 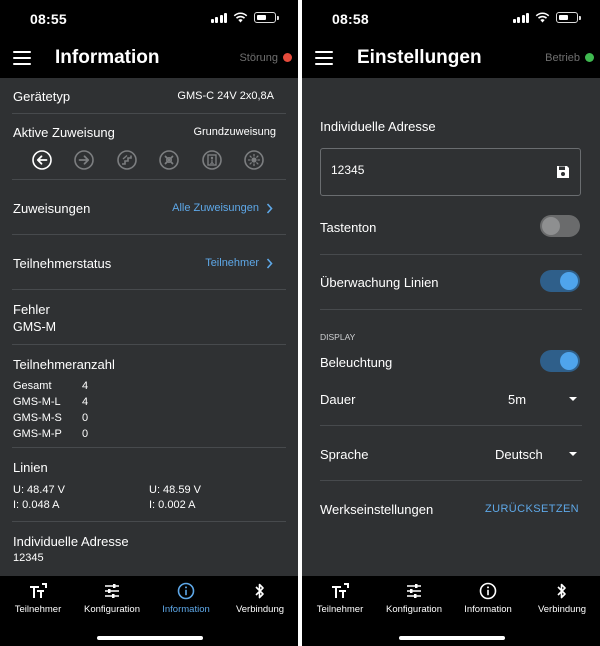 What do you see at coordinates (85, 434) in the screenshot?
I see `count-value-gms-m-p: 0` at bounding box center [85, 434].